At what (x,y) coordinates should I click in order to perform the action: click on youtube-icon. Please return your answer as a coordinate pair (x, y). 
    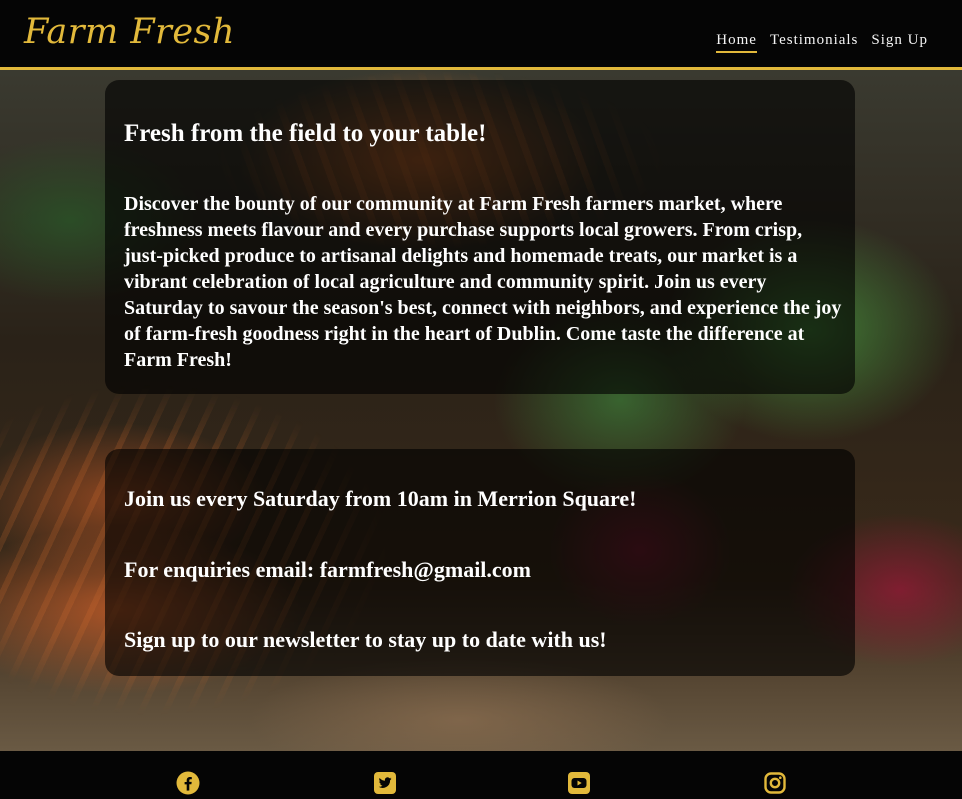
    Looking at the image, I should click on (580, 784).